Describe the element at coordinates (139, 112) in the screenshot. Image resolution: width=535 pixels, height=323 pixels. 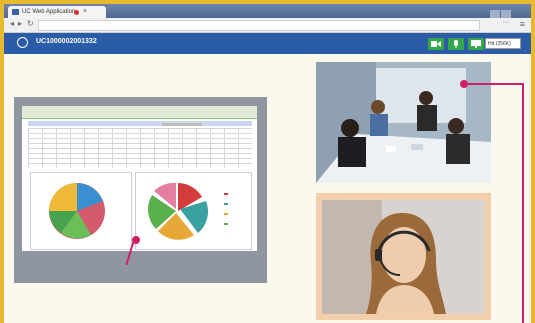
I see `spreadsheet-ribbon` at that location.